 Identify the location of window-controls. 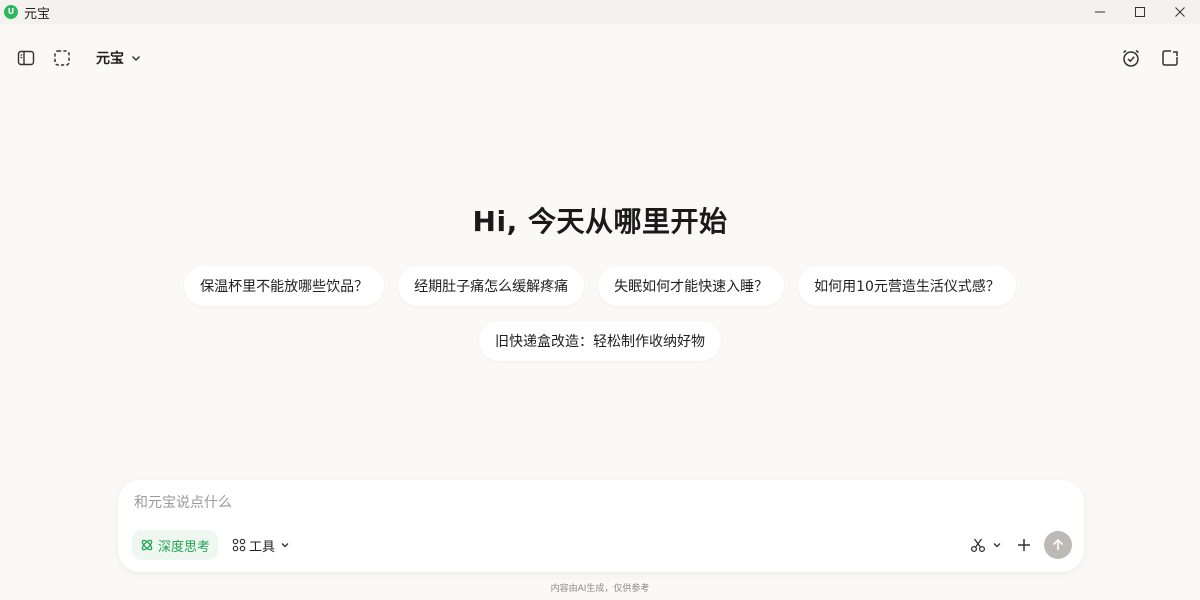
(1140, 12).